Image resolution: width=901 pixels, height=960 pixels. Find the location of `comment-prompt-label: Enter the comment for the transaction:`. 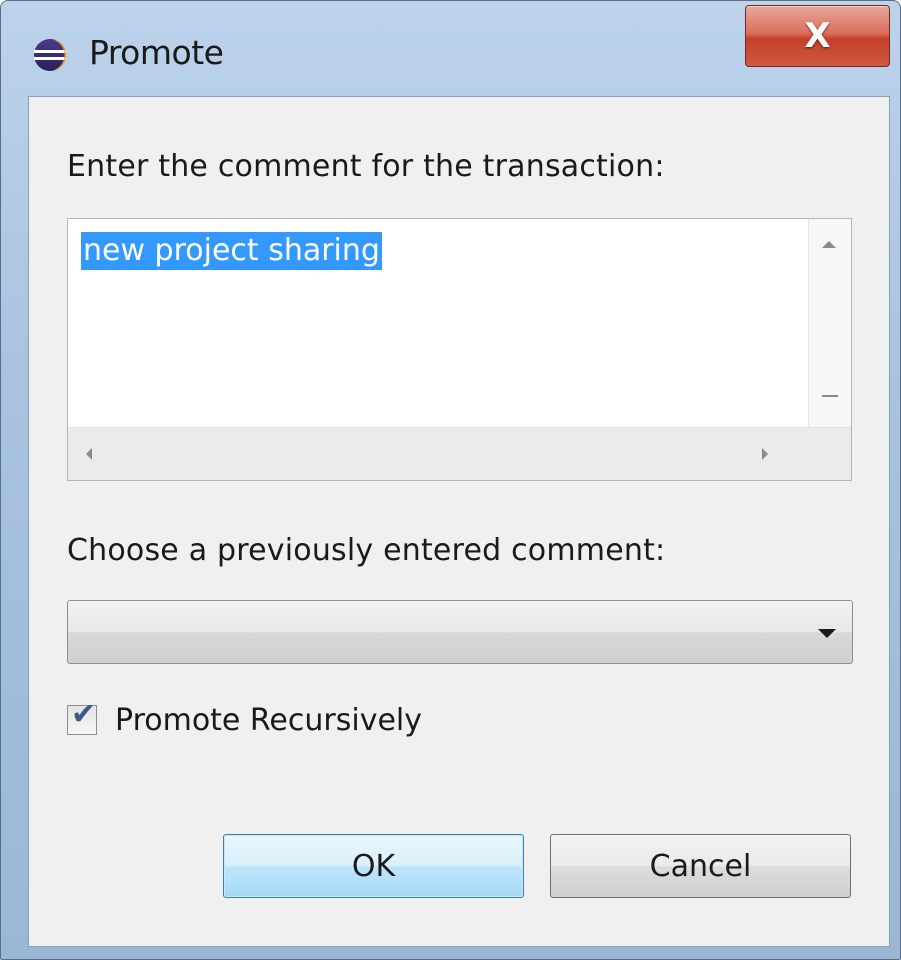

comment-prompt-label: Enter the comment for the transaction: is located at coordinates (366, 166).